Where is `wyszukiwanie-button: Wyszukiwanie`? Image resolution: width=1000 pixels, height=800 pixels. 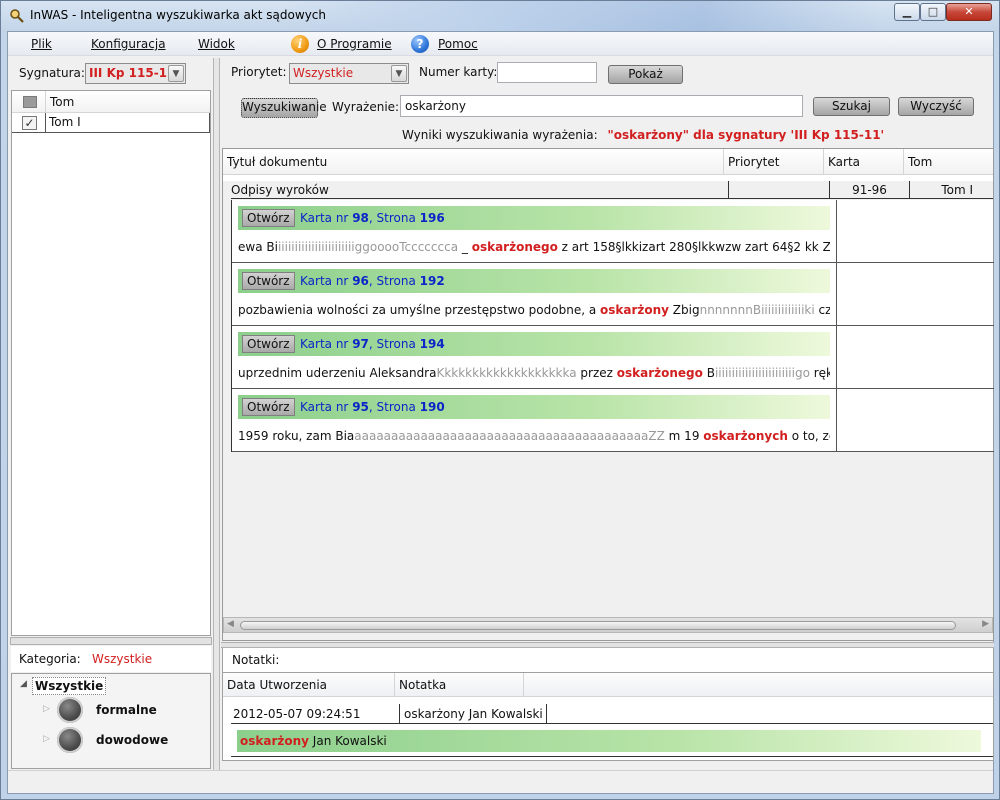 wyszukiwanie-button: Wyszukiwanie is located at coordinates (284, 108).